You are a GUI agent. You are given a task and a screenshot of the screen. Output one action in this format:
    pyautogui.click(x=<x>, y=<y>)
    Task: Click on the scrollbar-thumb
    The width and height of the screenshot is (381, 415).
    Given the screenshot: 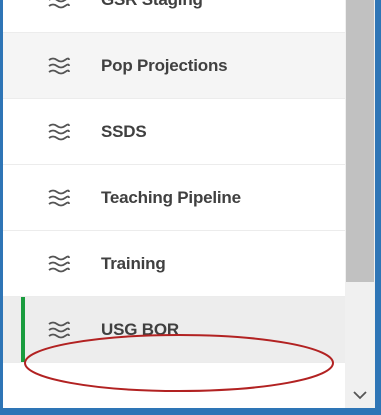 What is the action you would take?
    pyautogui.click(x=360, y=141)
    